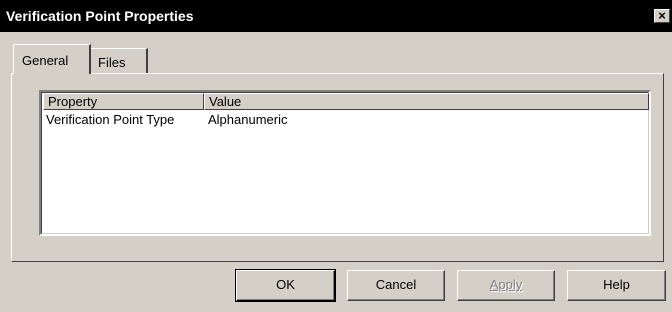 The height and width of the screenshot is (312, 672). I want to click on apply-button-label: Apply, so click(506, 284).